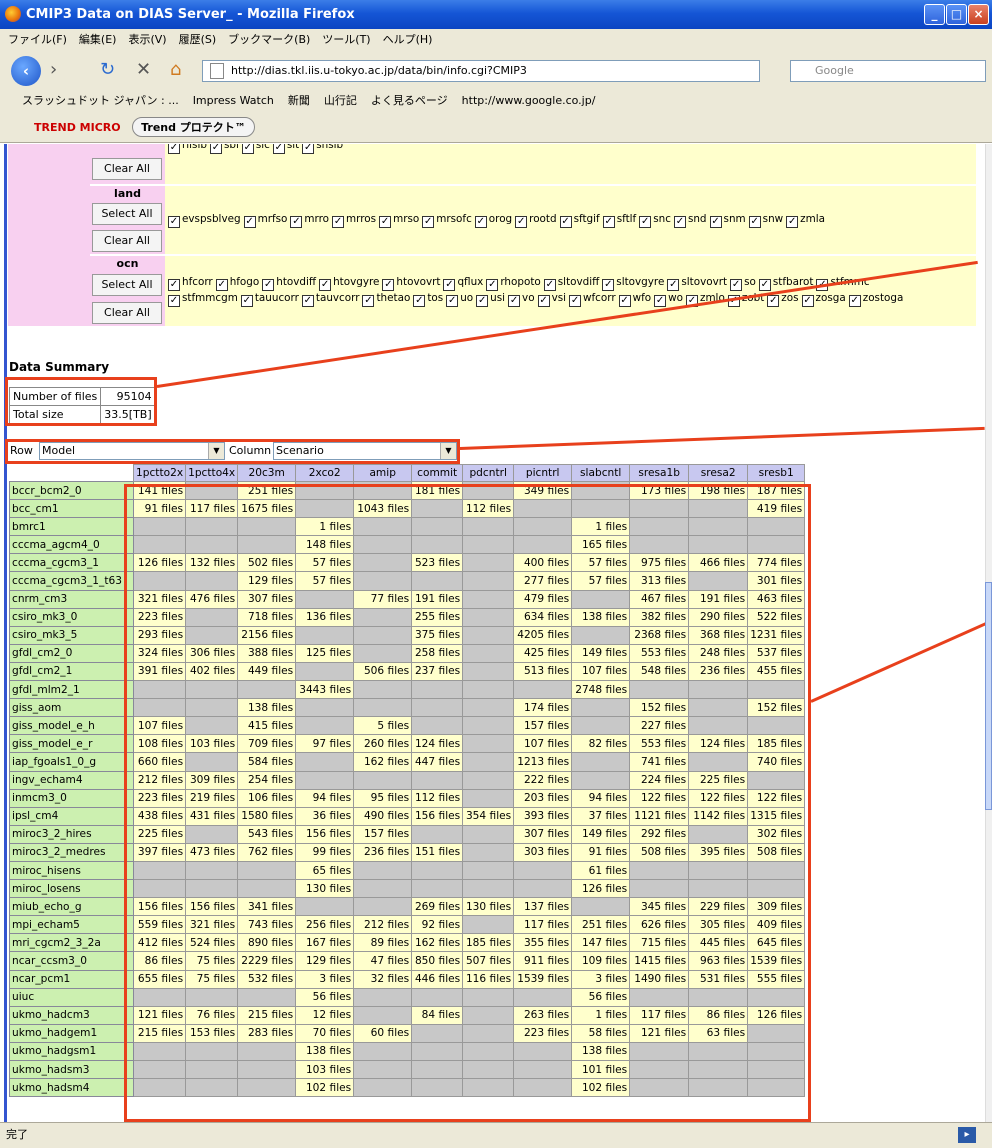  What do you see at coordinates (267, 961) in the screenshot?
I see `file-count-cell: 2229 files` at bounding box center [267, 961].